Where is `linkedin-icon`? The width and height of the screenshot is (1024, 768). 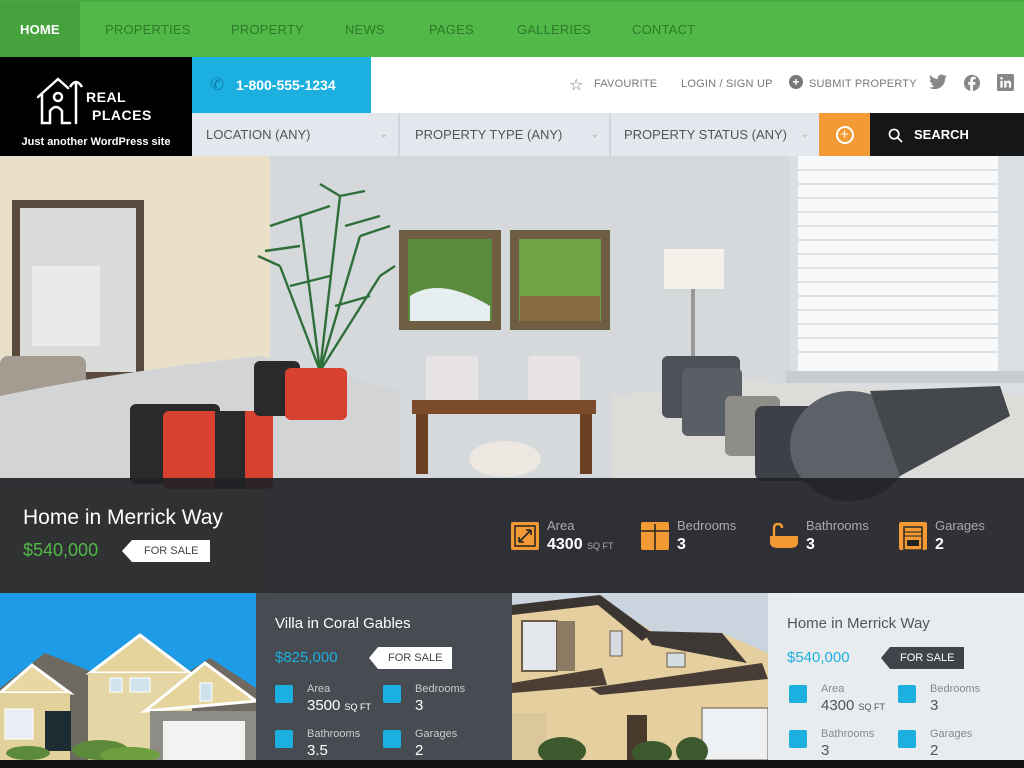
linkedin-icon is located at coordinates (1005, 83).